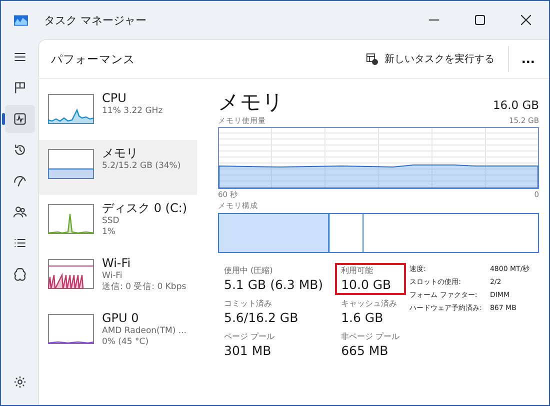  What do you see at coordinates (21, 20) in the screenshot?
I see `app-icon` at bounding box center [21, 20].